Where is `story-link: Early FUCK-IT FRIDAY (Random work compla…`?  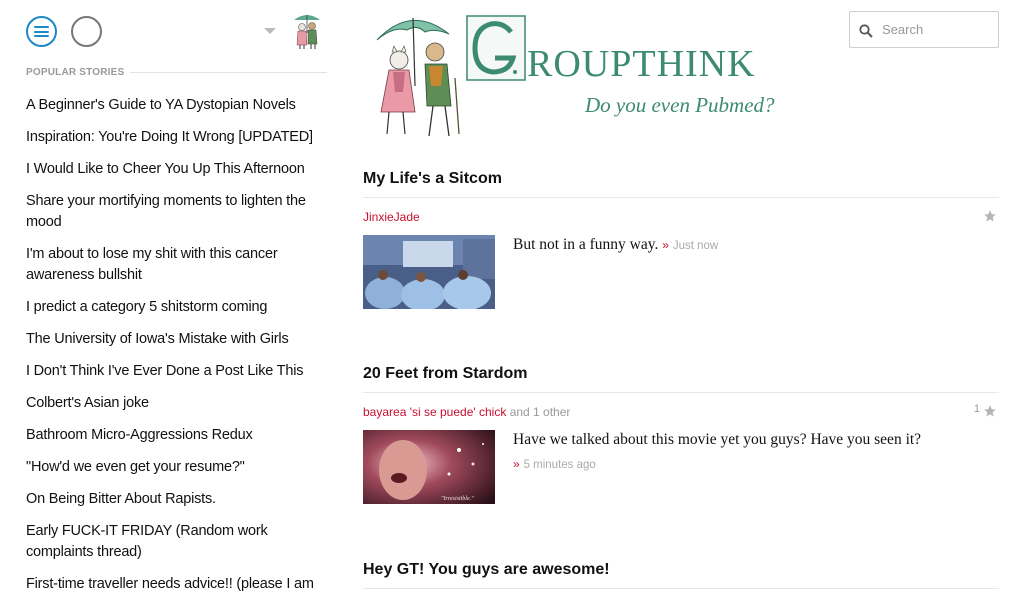 story-link: Early FUCK-IT FRIDAY (Random work compla… is located at coordinates (176, 542).